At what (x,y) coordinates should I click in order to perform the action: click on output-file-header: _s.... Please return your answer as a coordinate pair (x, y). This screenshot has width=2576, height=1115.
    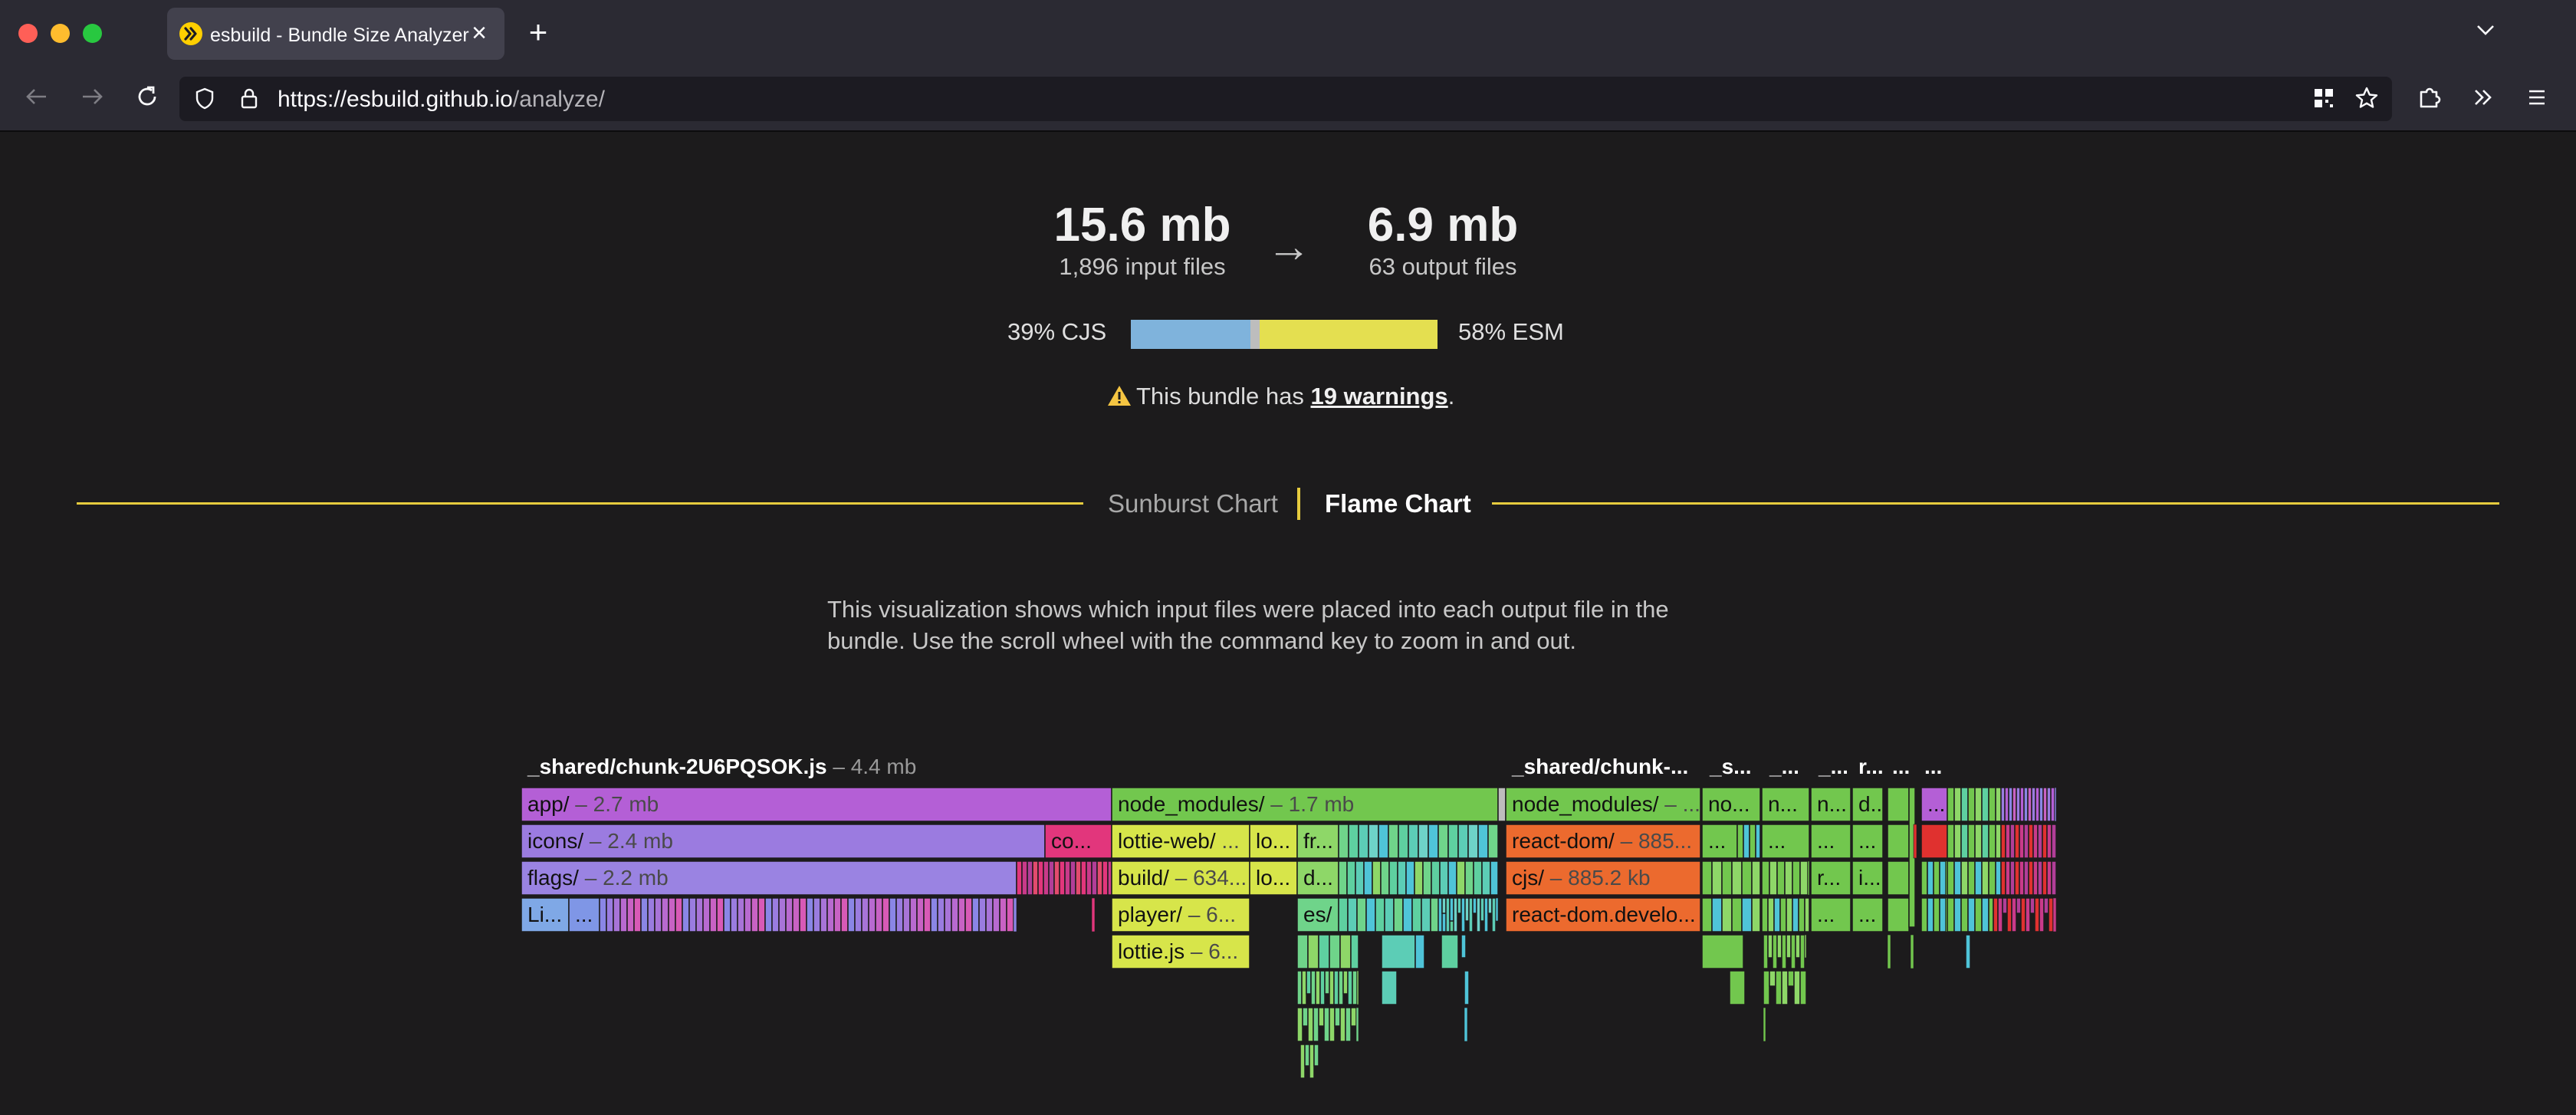
    Looking at the image, I should click on (1730, 766).